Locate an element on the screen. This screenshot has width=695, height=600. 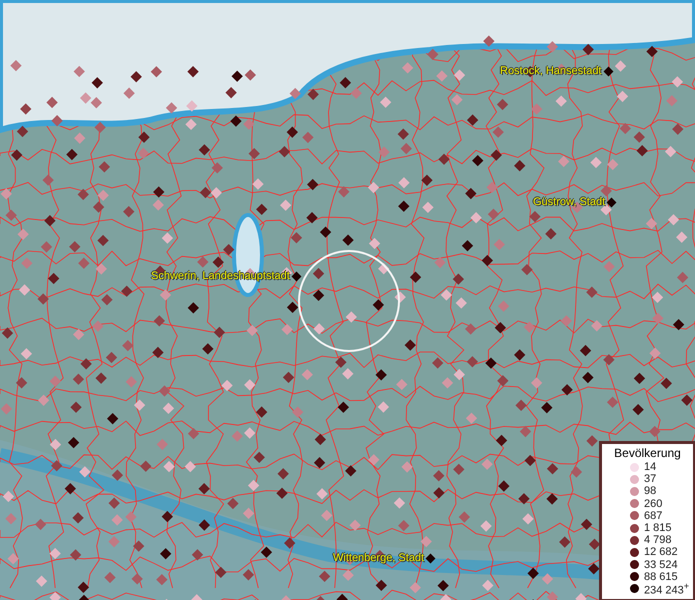
legend-label: 98 is located at coordinates (650, 491).